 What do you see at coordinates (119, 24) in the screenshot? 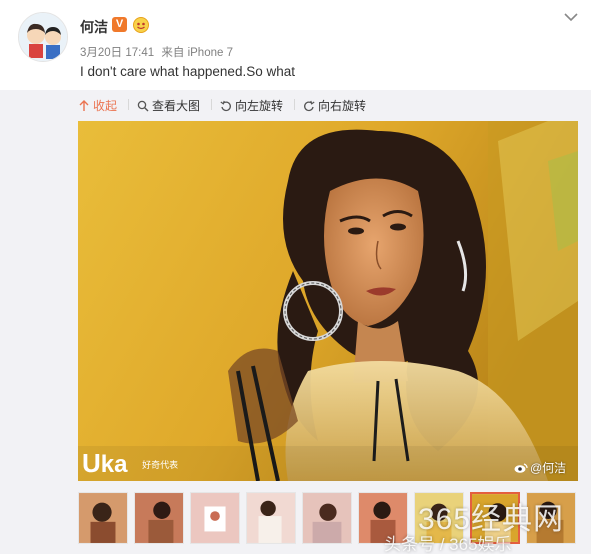
I see `verified-badge-icon: V` at bounding box center [119, 24].